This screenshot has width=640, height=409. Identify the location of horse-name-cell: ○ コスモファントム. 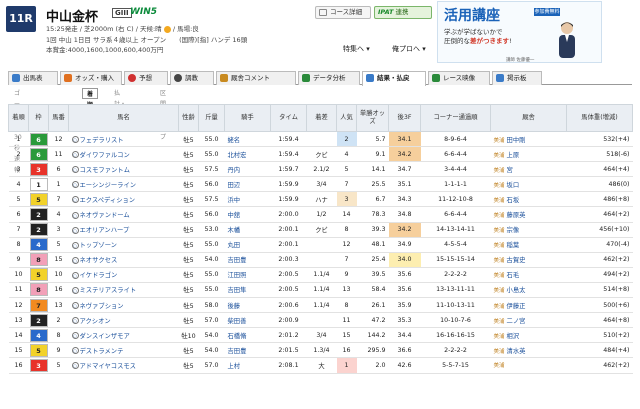
(123, 169).